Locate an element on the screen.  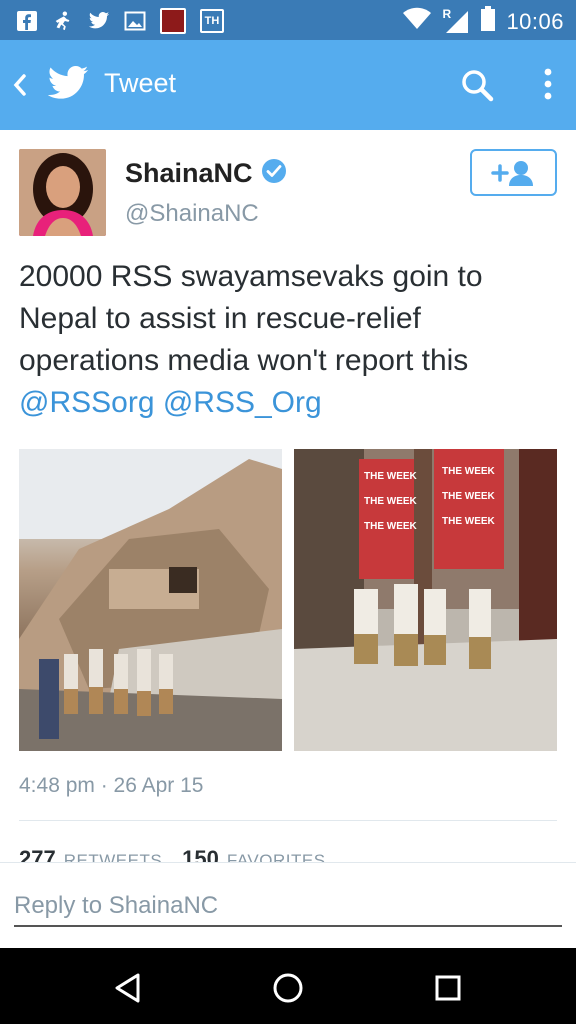
add-user-icon is located at coordinates (511, 173).